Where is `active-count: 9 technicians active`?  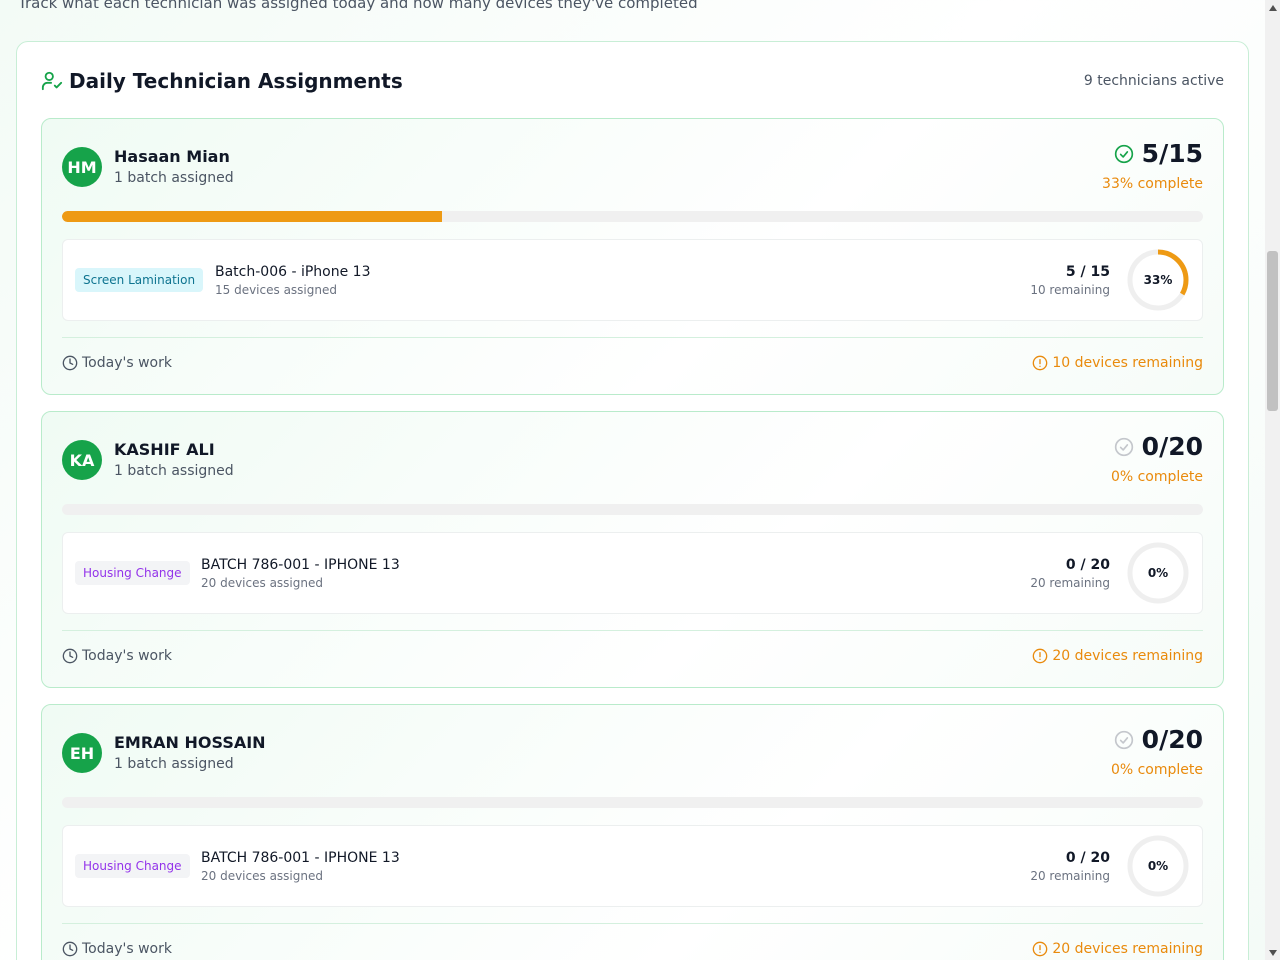 active-count: 9 technicians active is located at coordinates (1153, 81).